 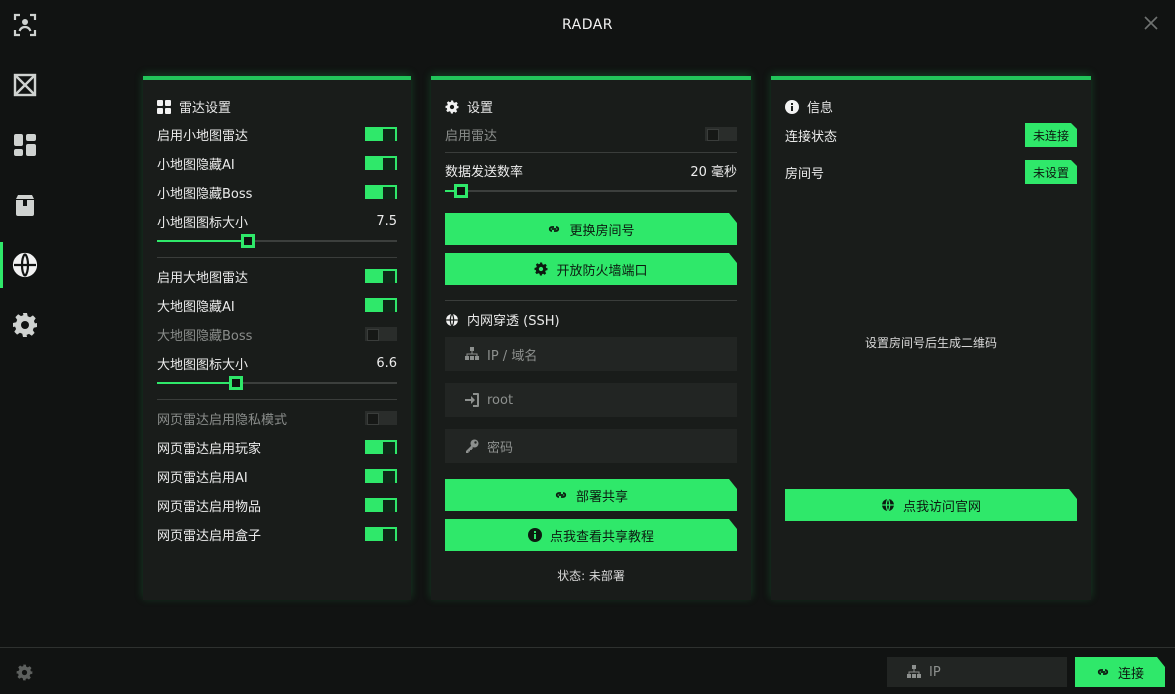 I want to click on mini-radar-toggle, so click(x=381, y=134).